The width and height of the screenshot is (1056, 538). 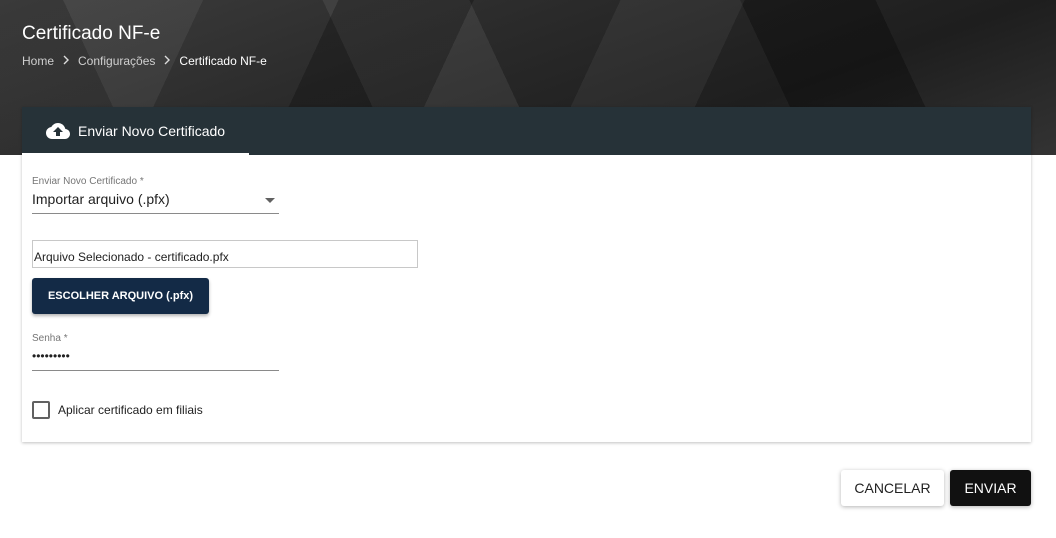 I want to click on apply-branches-label: Aplicar certificado em filiais, so click(x=130, y=410).